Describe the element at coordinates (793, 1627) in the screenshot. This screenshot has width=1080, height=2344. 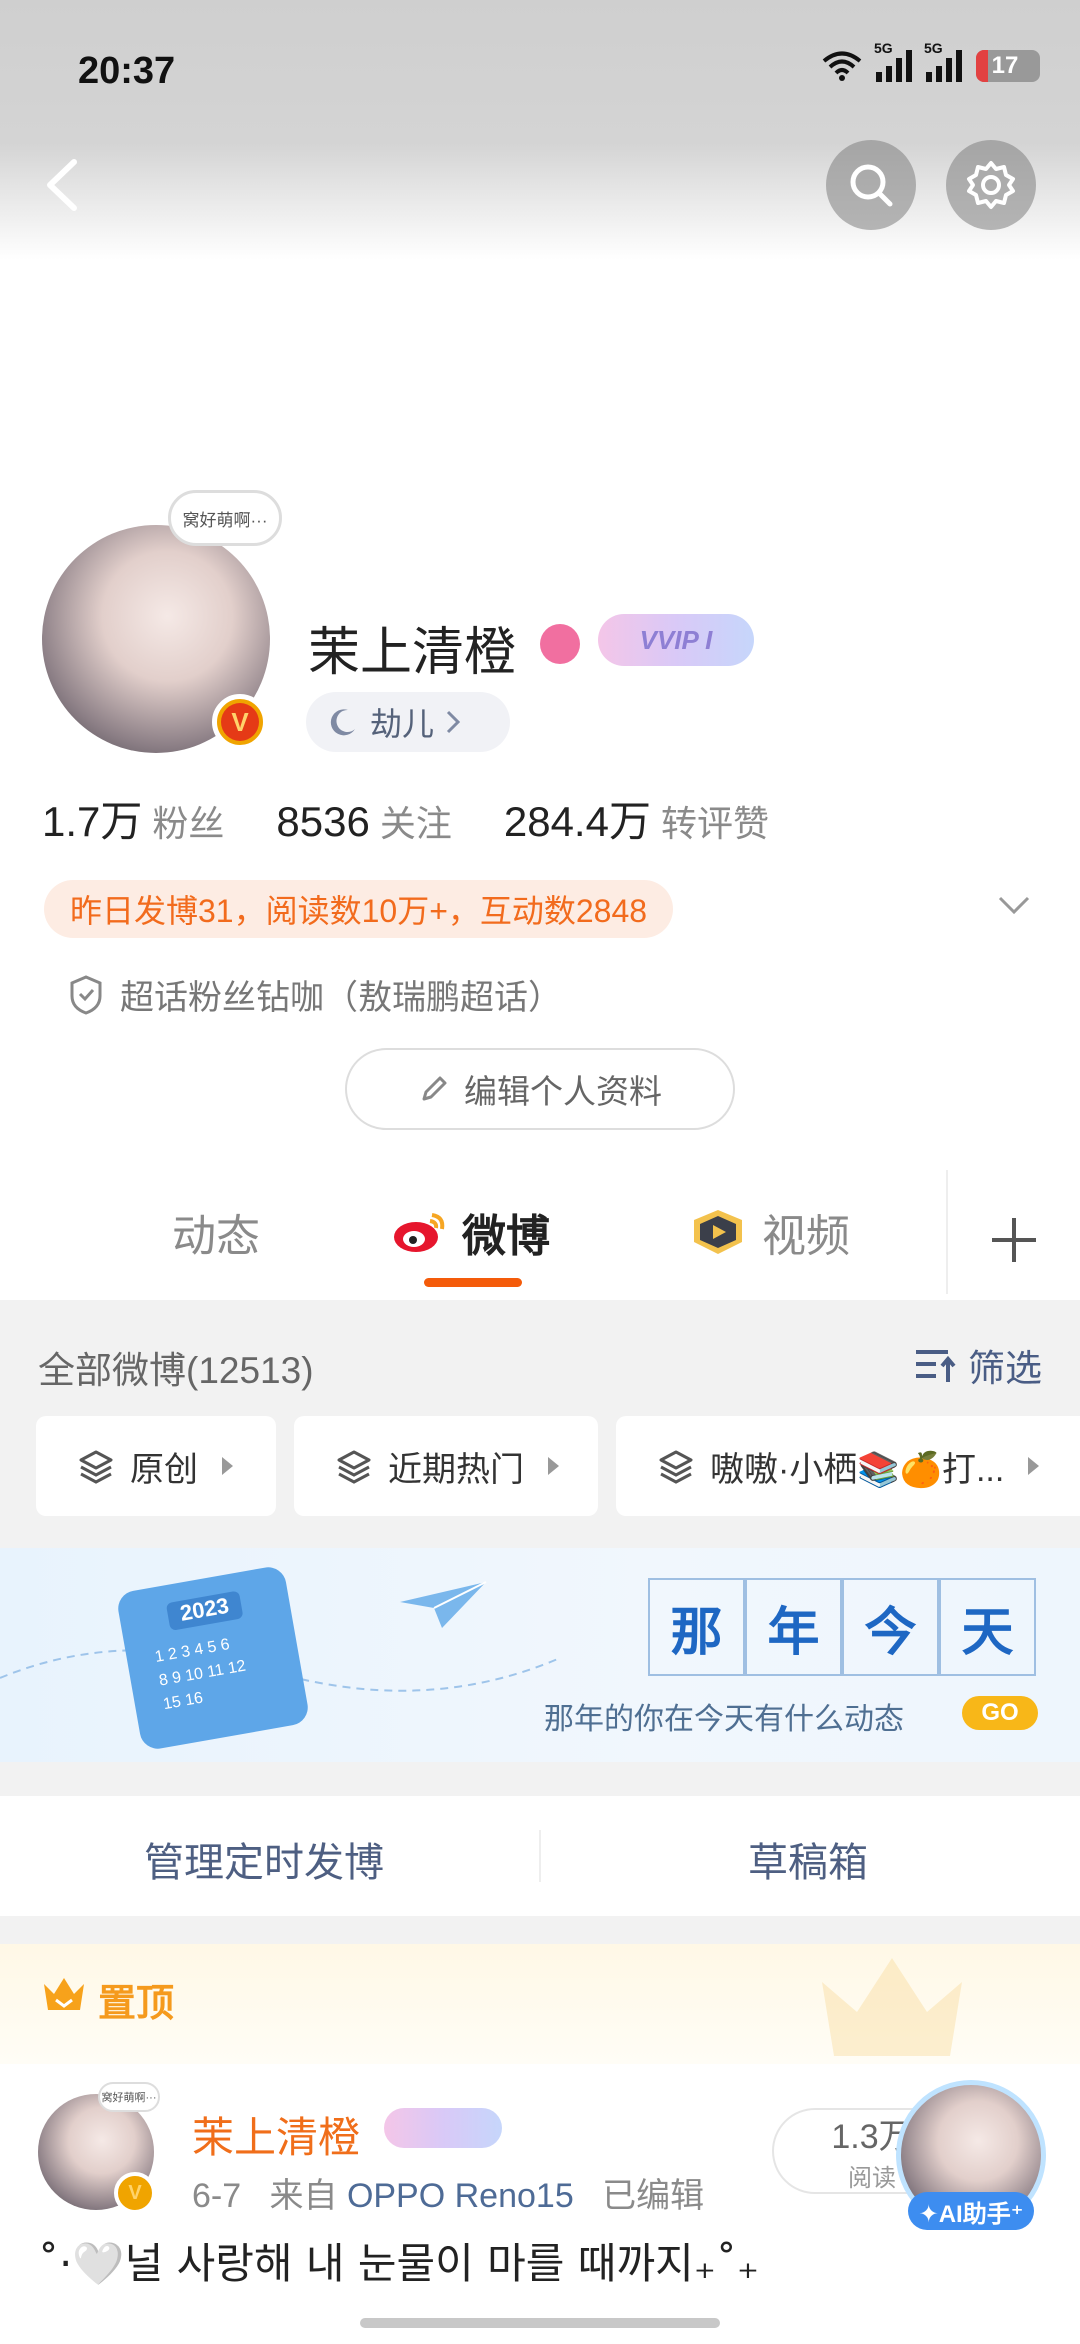
I see `banner-title-char: 年` at that location.